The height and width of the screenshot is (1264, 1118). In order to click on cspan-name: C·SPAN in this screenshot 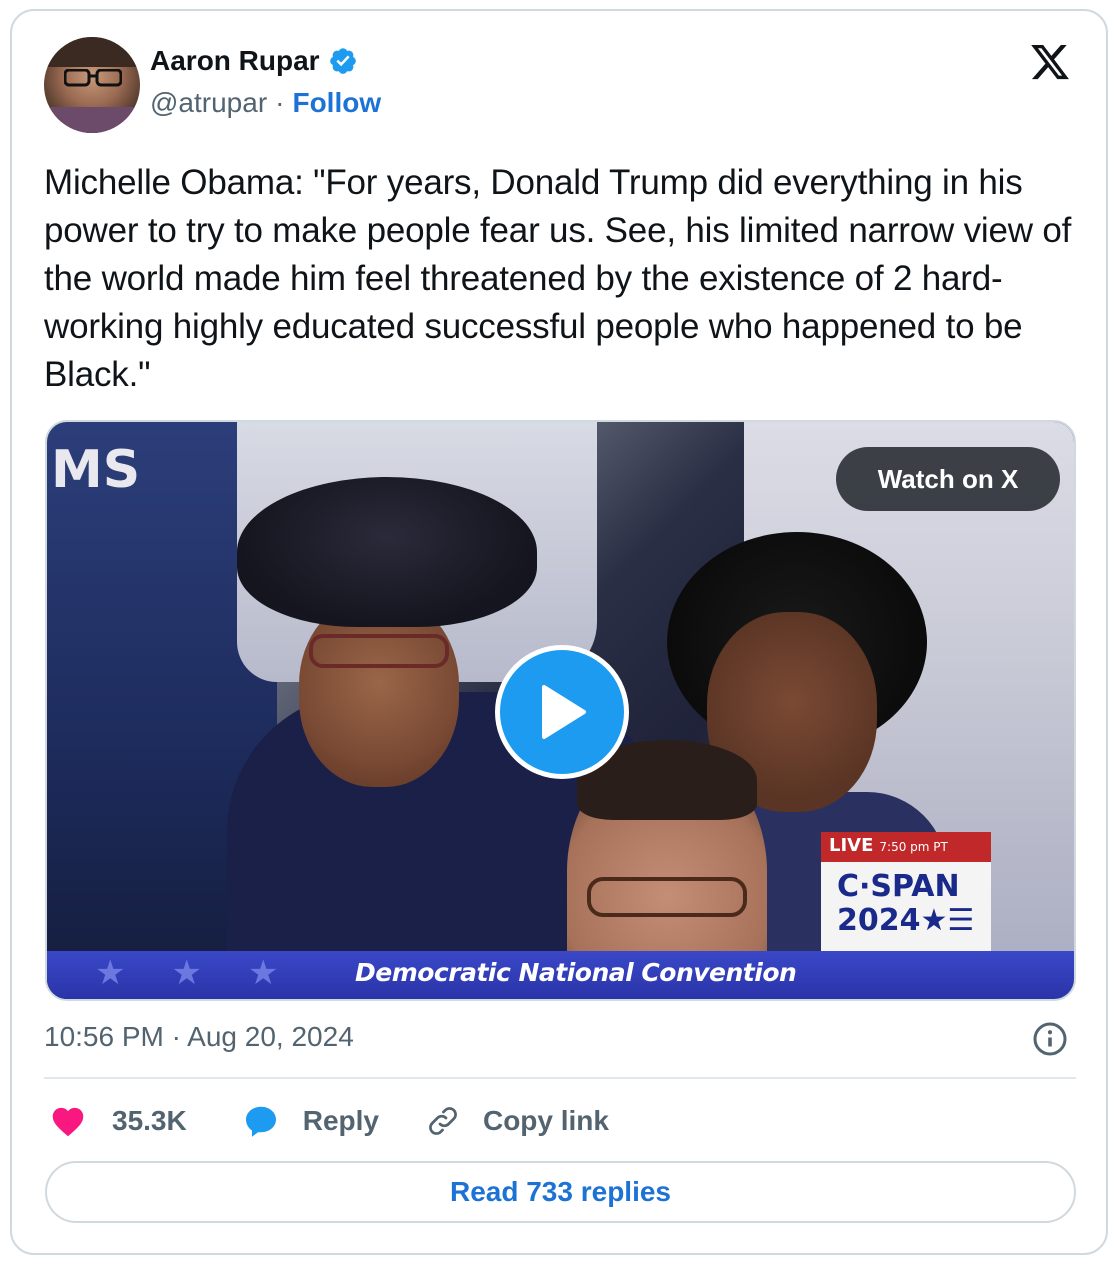, I will do `click(898, 886)`.